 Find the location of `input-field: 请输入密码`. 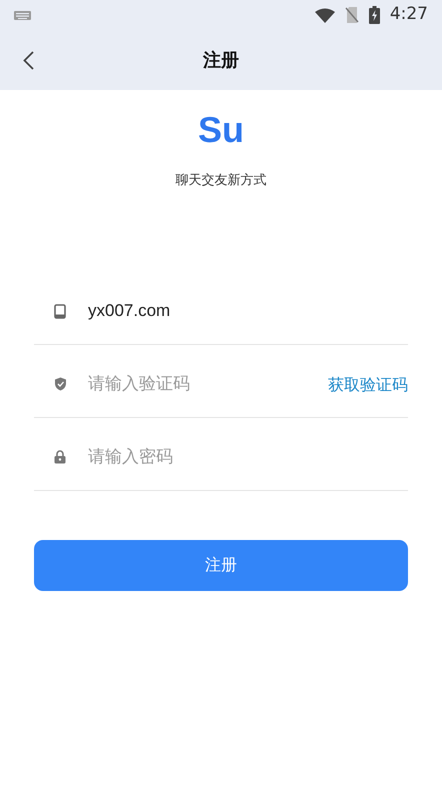

input-field: 请输入密码 is located at coordinates (248, 457).